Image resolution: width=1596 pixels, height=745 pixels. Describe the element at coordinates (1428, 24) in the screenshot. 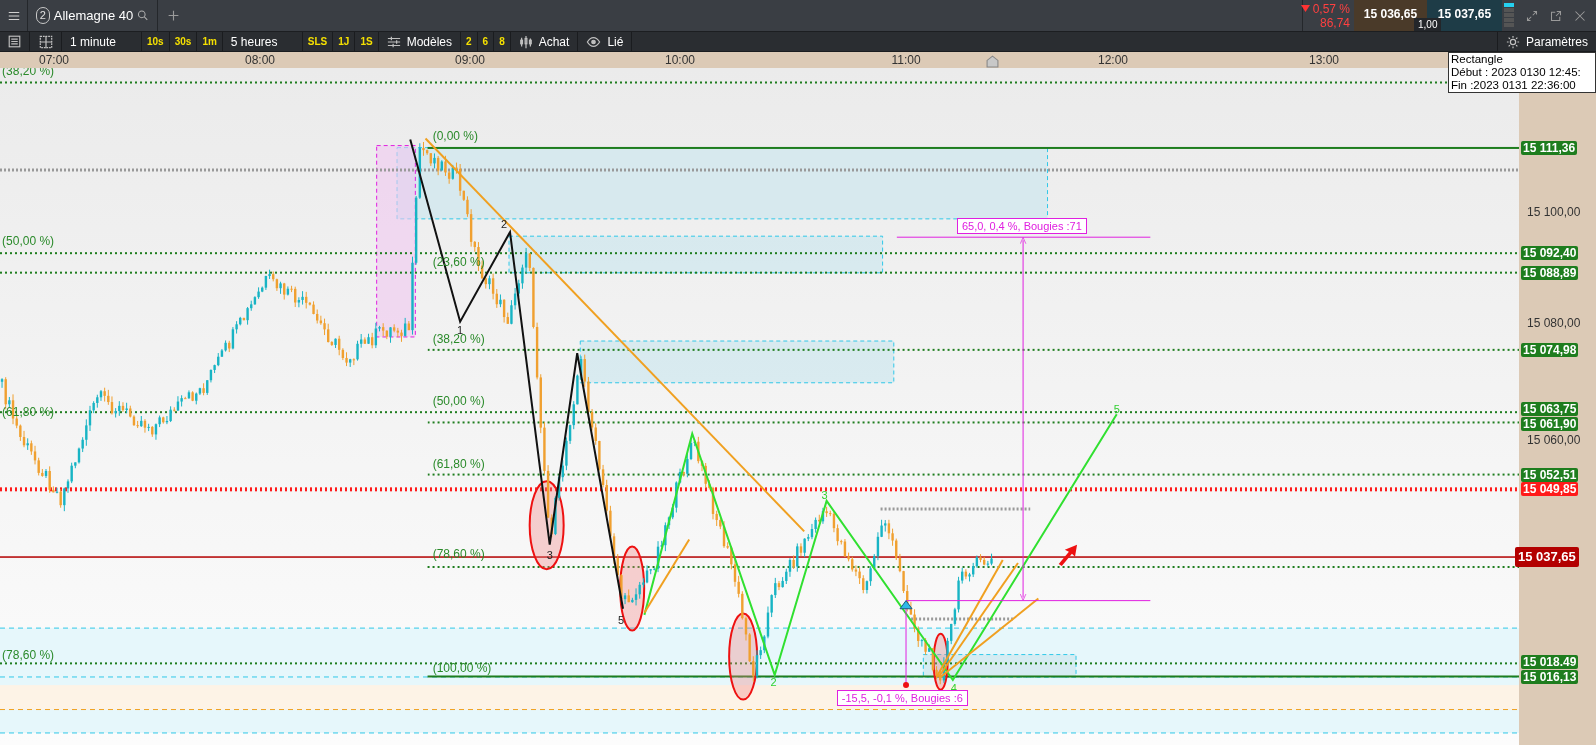

I see `spread-badge: 1,00` at that location.